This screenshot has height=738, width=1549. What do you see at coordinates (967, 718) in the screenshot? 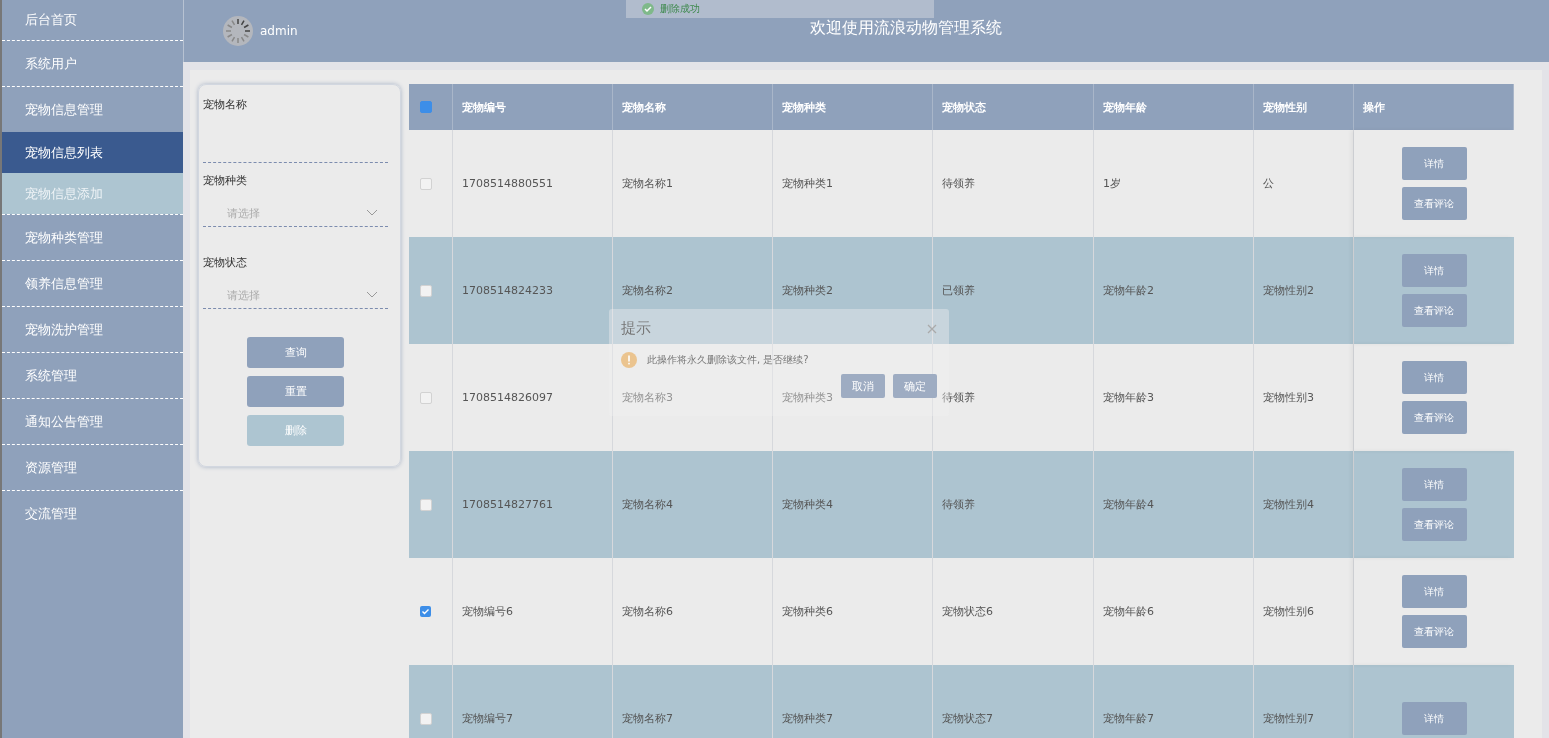
I see `table-cell: 宠物状态7` at bounding box center [967, 718].